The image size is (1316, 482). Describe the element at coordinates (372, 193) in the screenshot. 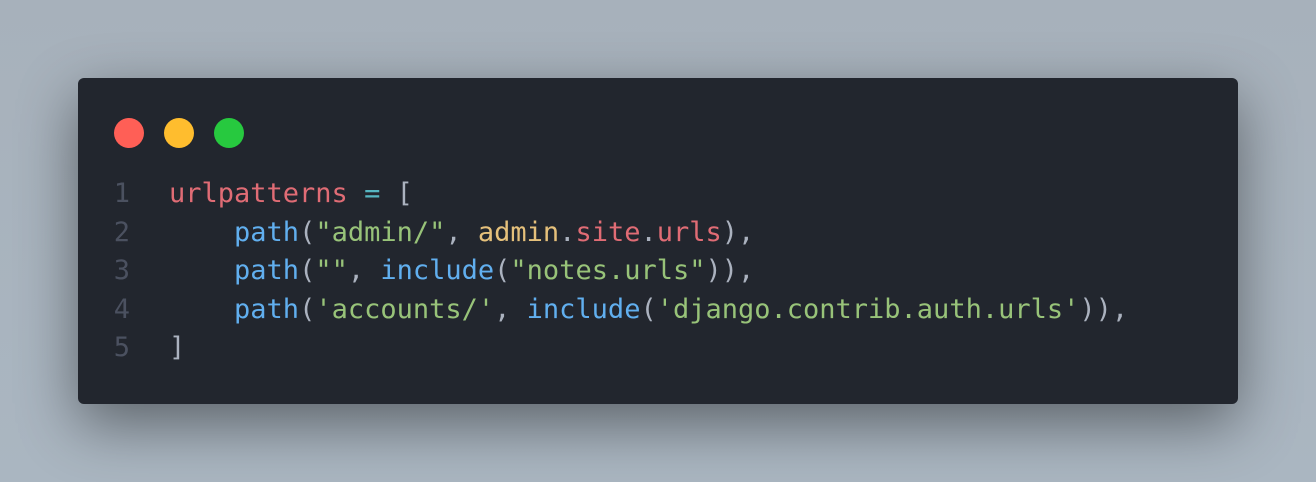

I see `code-token: =` at that location.